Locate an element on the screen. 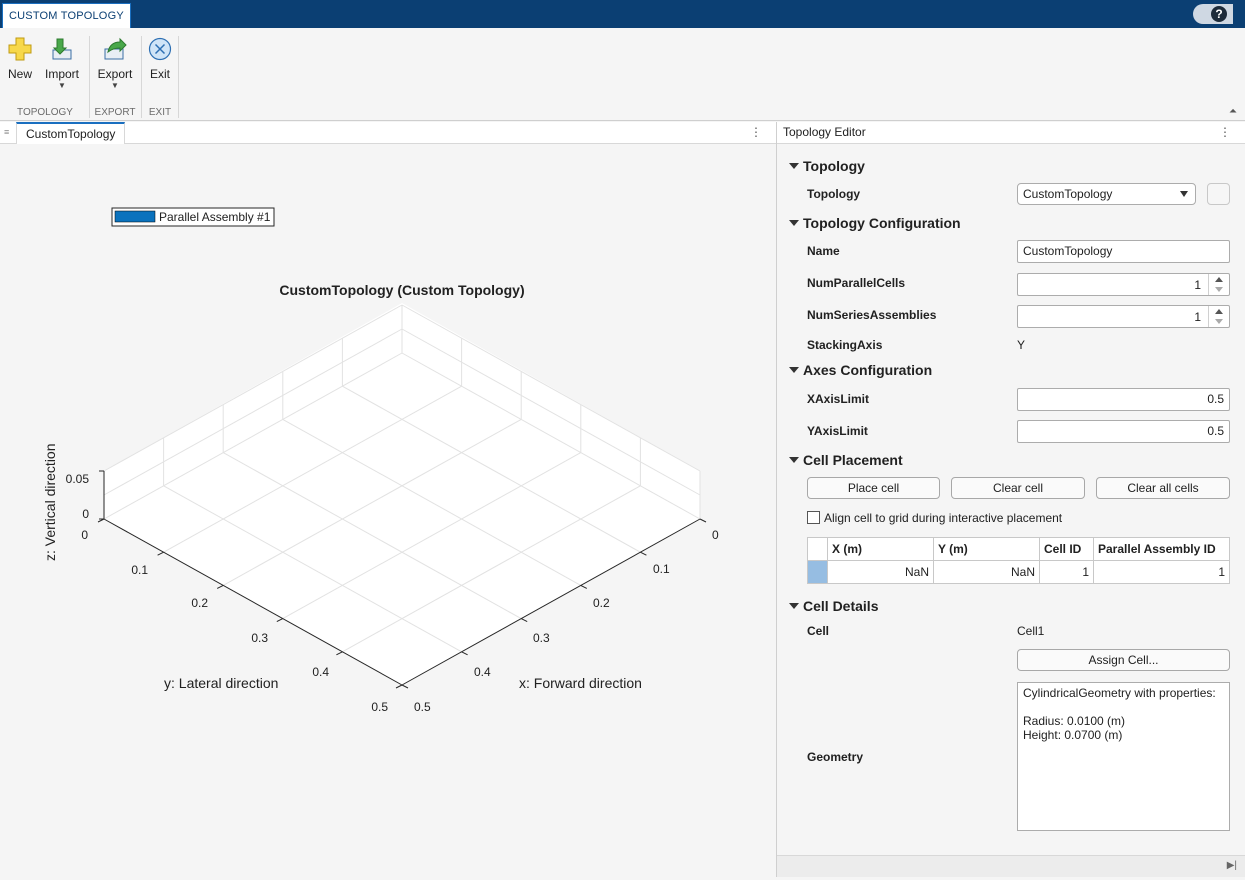 The width and height of the screenshot is (1245, 880). document-tab: CustomTopology is located at coordinates (71, 133).